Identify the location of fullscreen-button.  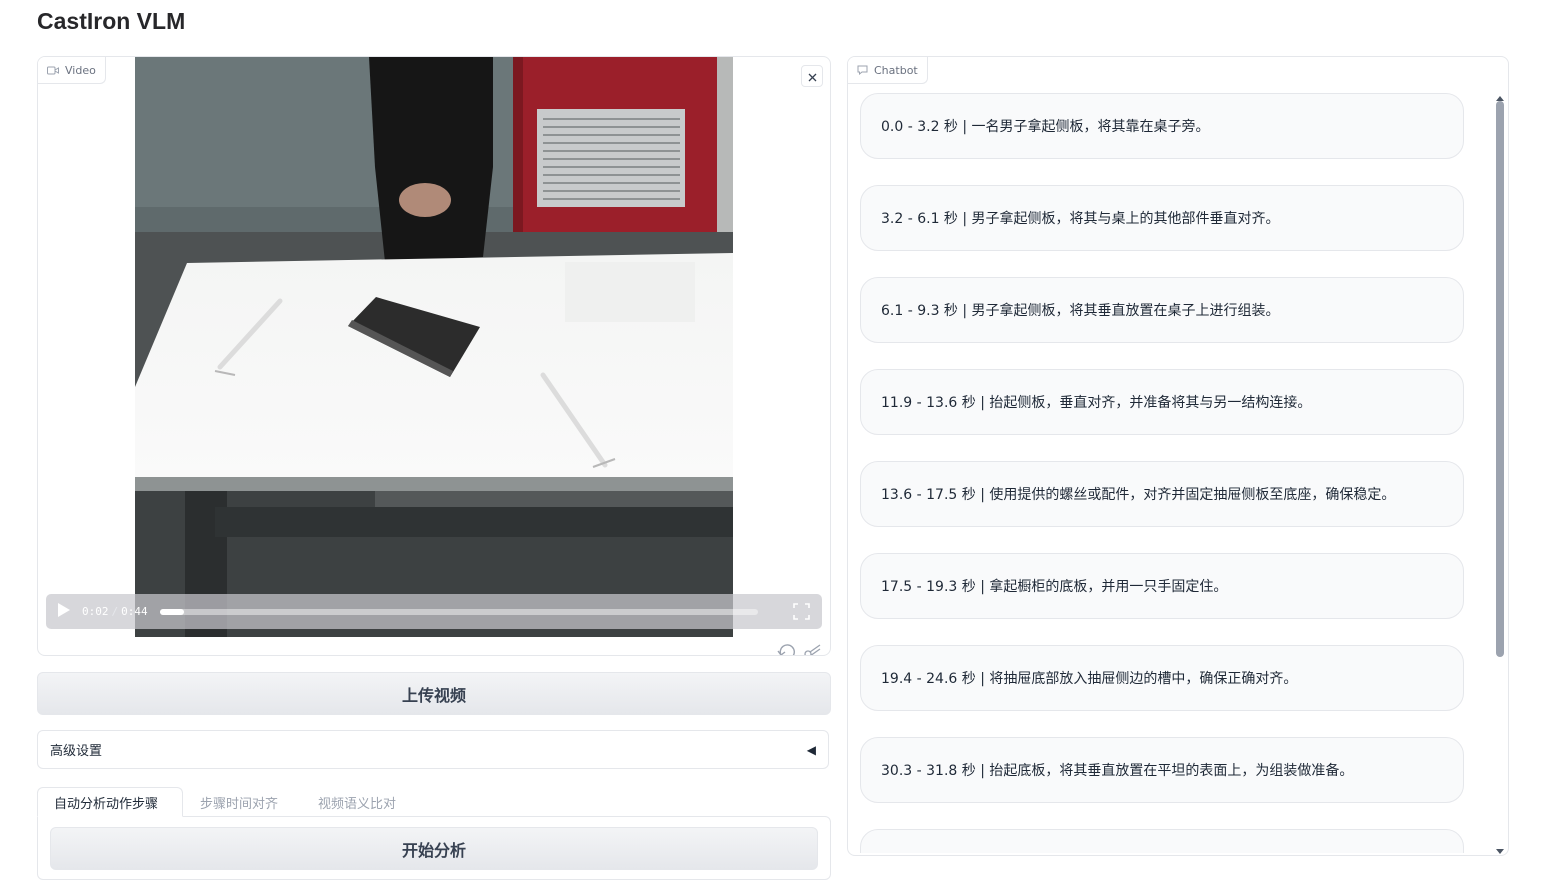
(801, 613).